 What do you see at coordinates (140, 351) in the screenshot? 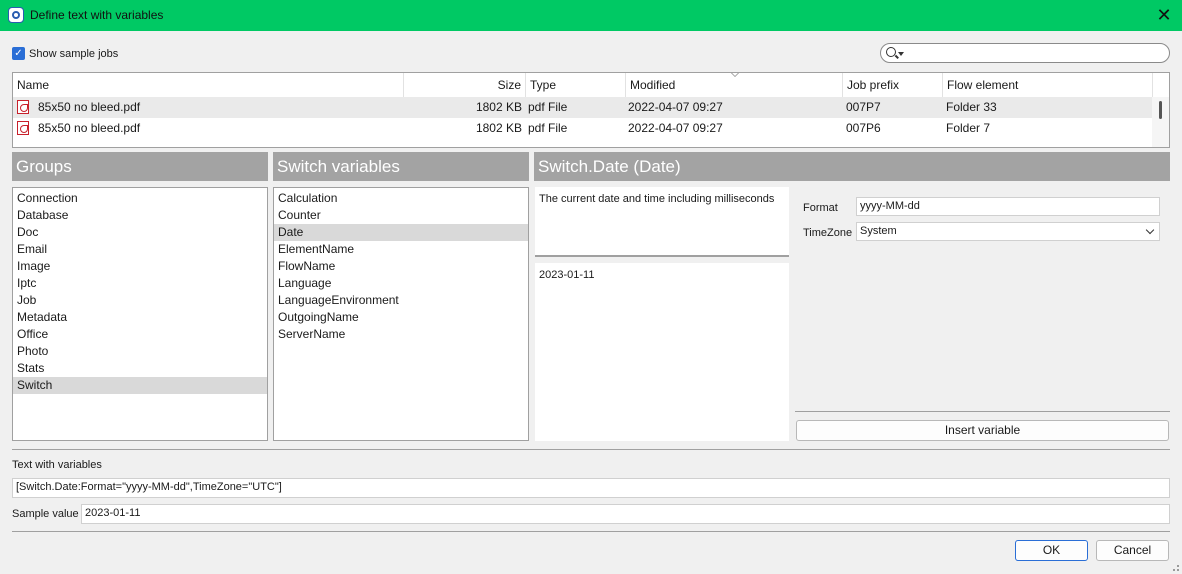
I see `group-list-item: Photo` at bounding box center [140, 351].